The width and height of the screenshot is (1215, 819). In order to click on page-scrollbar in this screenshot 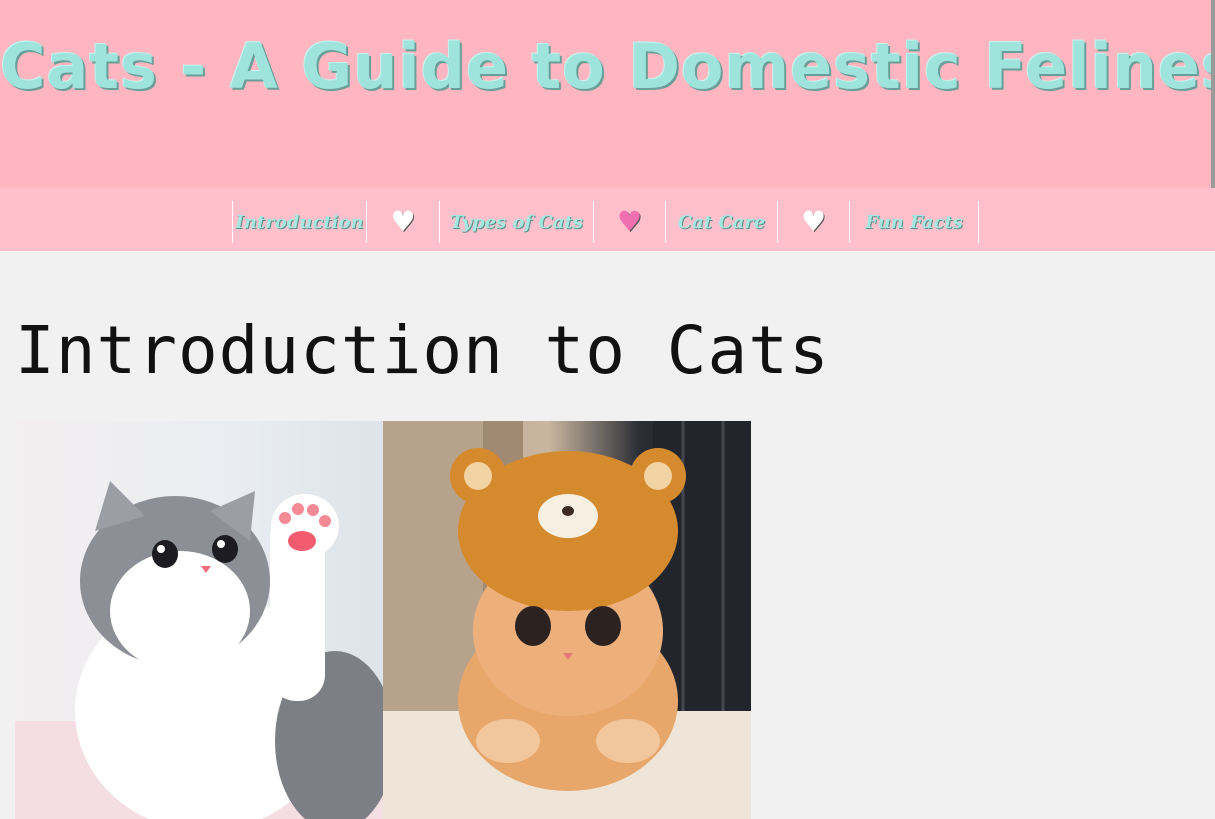, I will do `click(1213, 106)`.